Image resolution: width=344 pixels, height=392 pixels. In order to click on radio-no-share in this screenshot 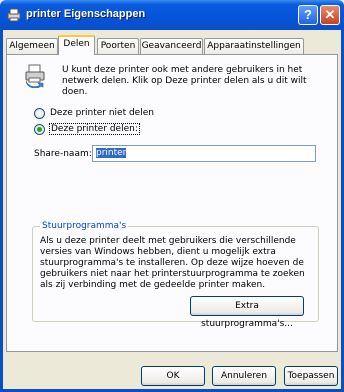, I will do `click(39, 113)`.